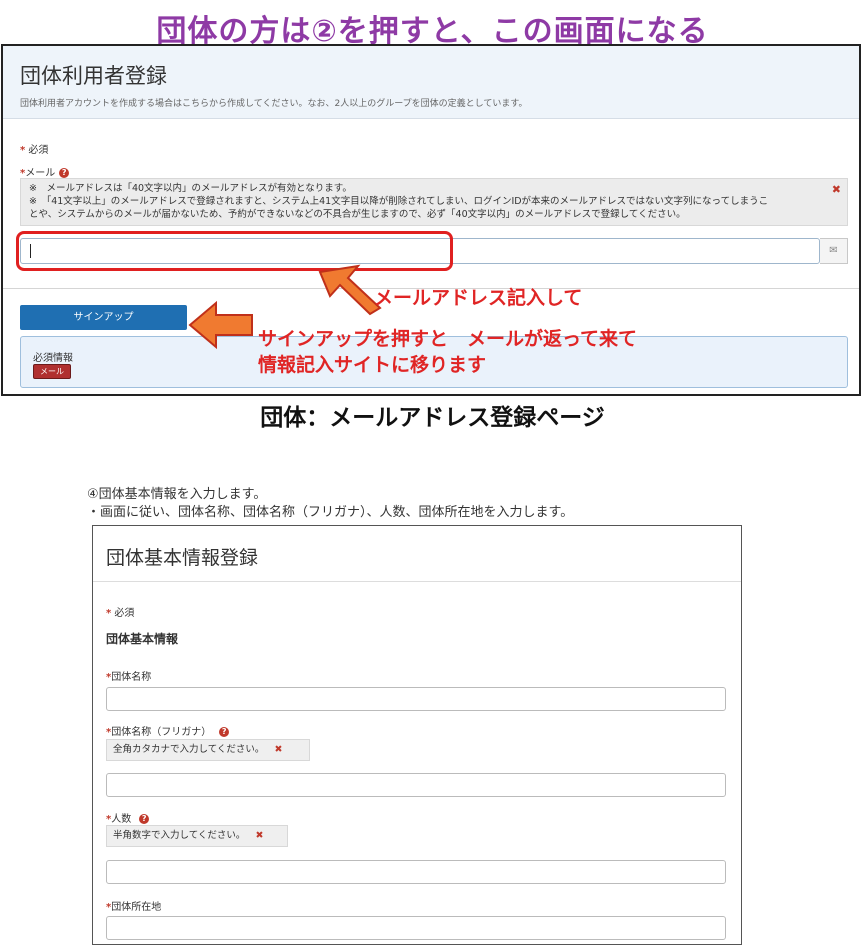 This screenshot has height=951, width=865. Describe the element at coordinates (416, 699) in the screenshot. I see `group-name-input` at that location.